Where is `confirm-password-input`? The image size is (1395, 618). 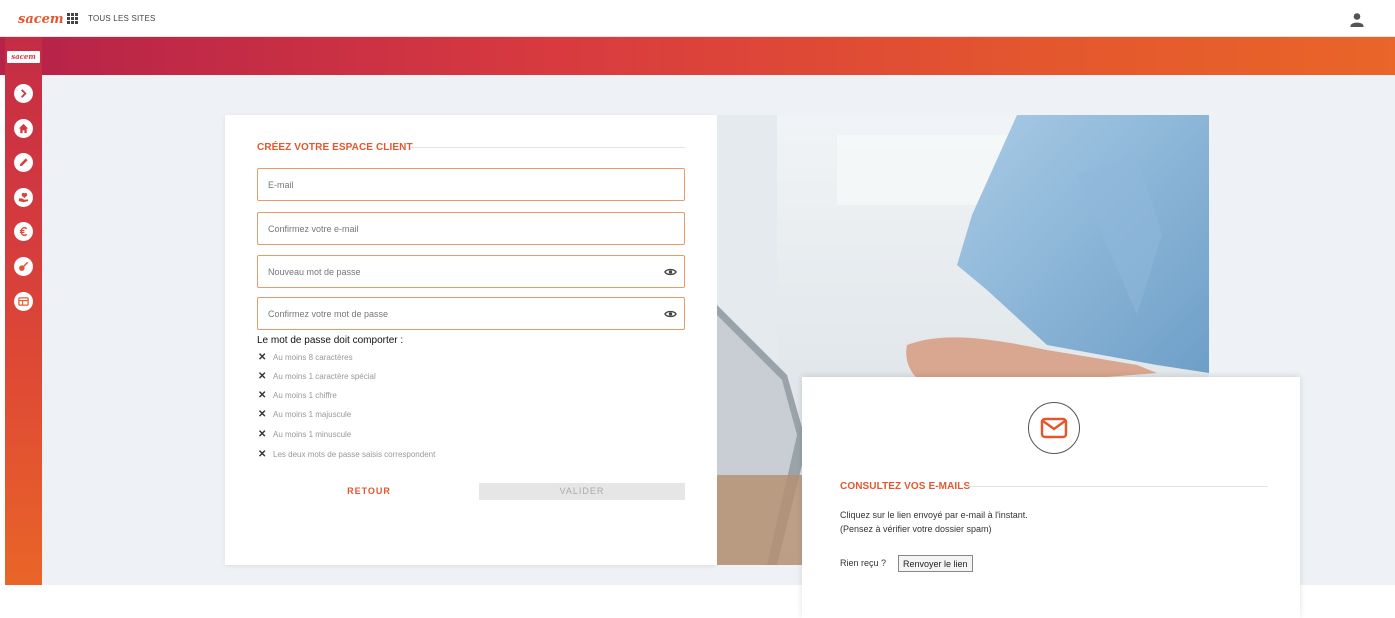 confirm-password-input is located at coordinates (471, 313).